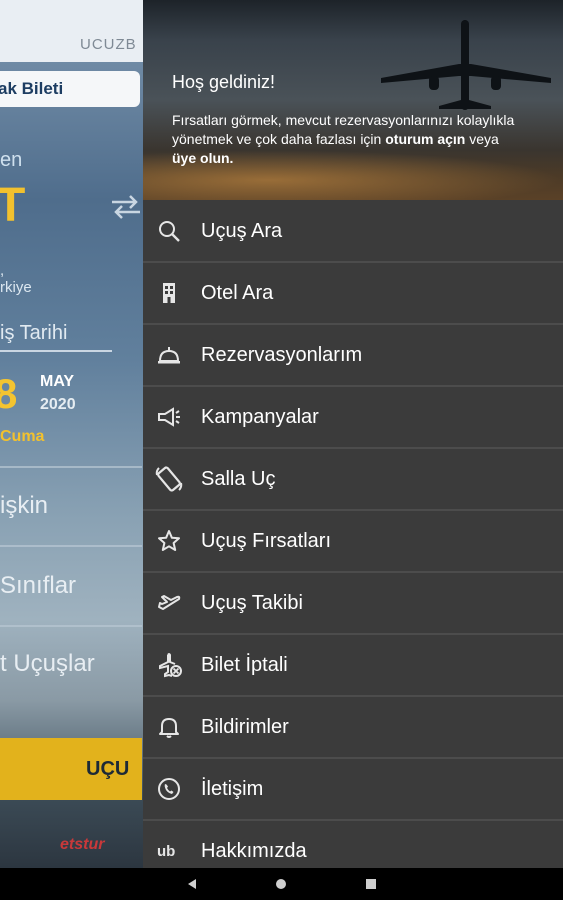  I want to click on menu-item-flight-search: Uçuş Ara, so click(353, 232).